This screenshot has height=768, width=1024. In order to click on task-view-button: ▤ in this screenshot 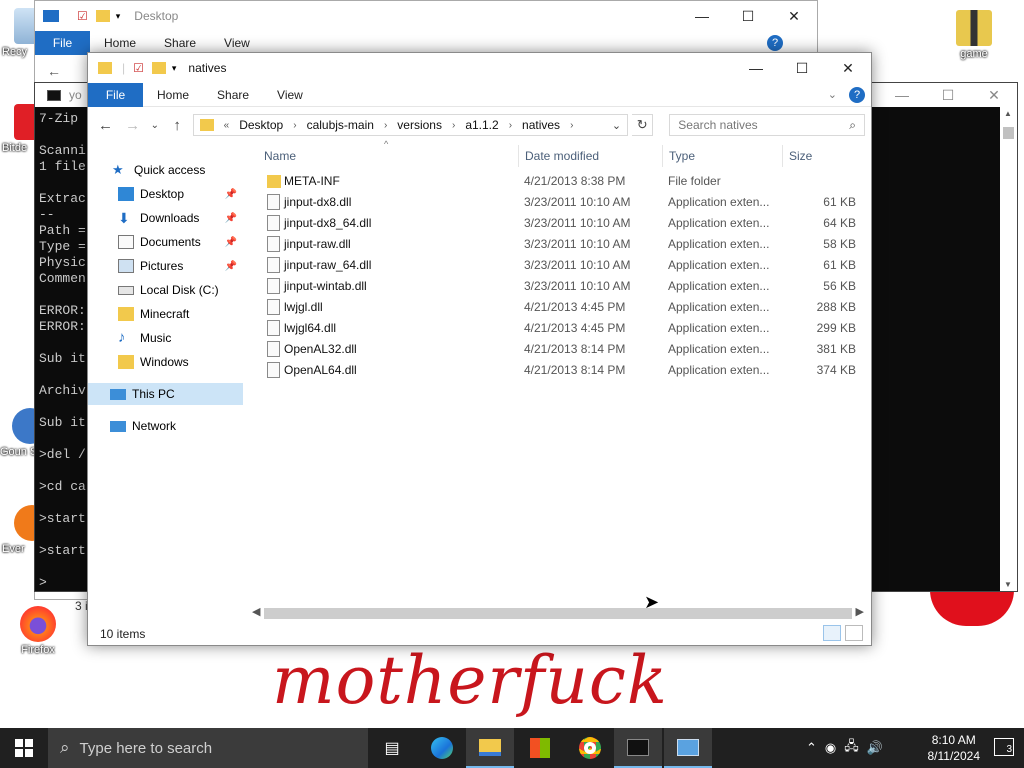, I will do `click(392, 748)`.